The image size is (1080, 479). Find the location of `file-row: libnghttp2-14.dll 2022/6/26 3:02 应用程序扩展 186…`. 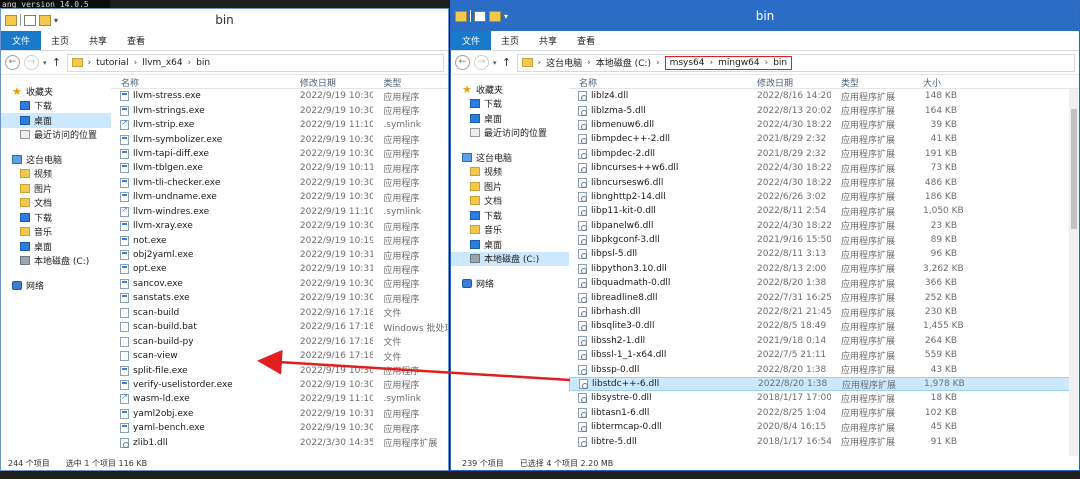

file-row: libnghttp2-14.dll 2022/6/26 3:02 应用程序扩展 186… is located at coordinates (824, 197).